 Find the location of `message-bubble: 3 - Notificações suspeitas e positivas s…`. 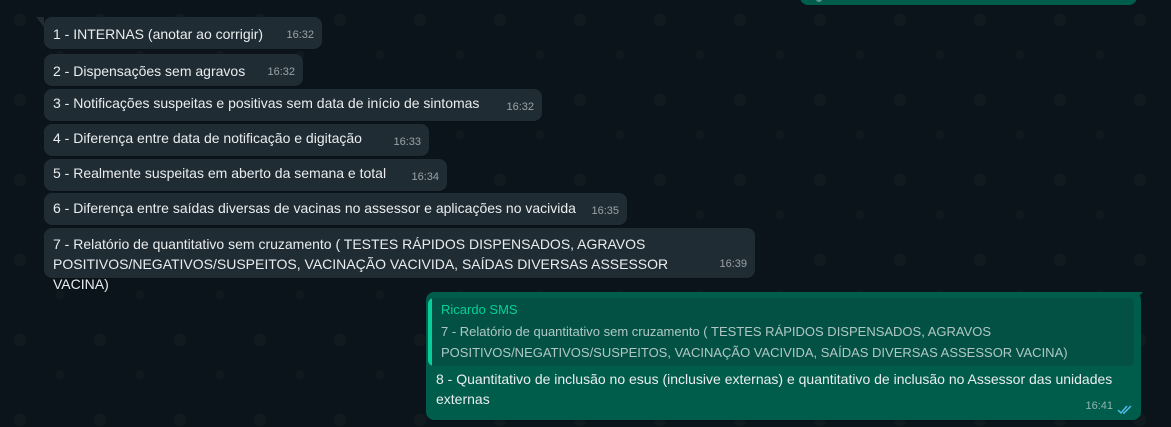

message-bubble: 3 - Notificações suspeitas e positivas s… is located at coordinates (293, 105).